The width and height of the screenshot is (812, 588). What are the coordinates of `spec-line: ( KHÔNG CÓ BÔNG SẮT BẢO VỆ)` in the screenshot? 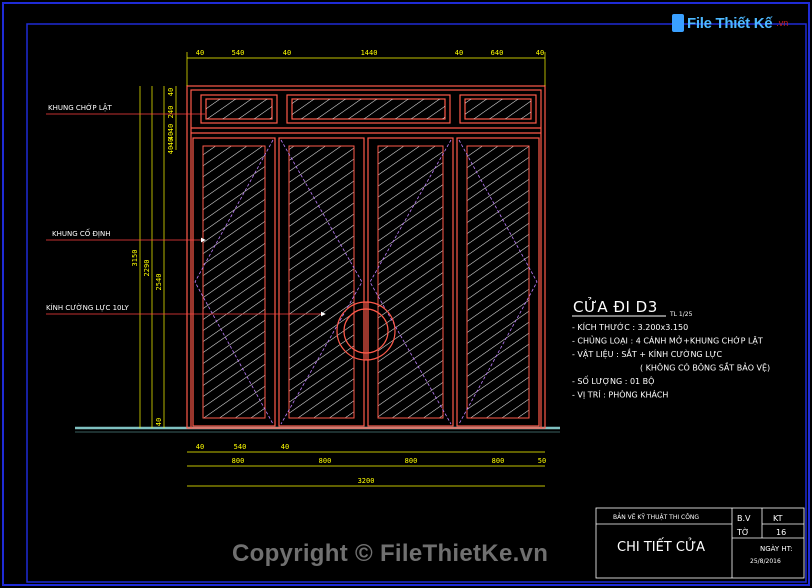 It's located at (705, 367).